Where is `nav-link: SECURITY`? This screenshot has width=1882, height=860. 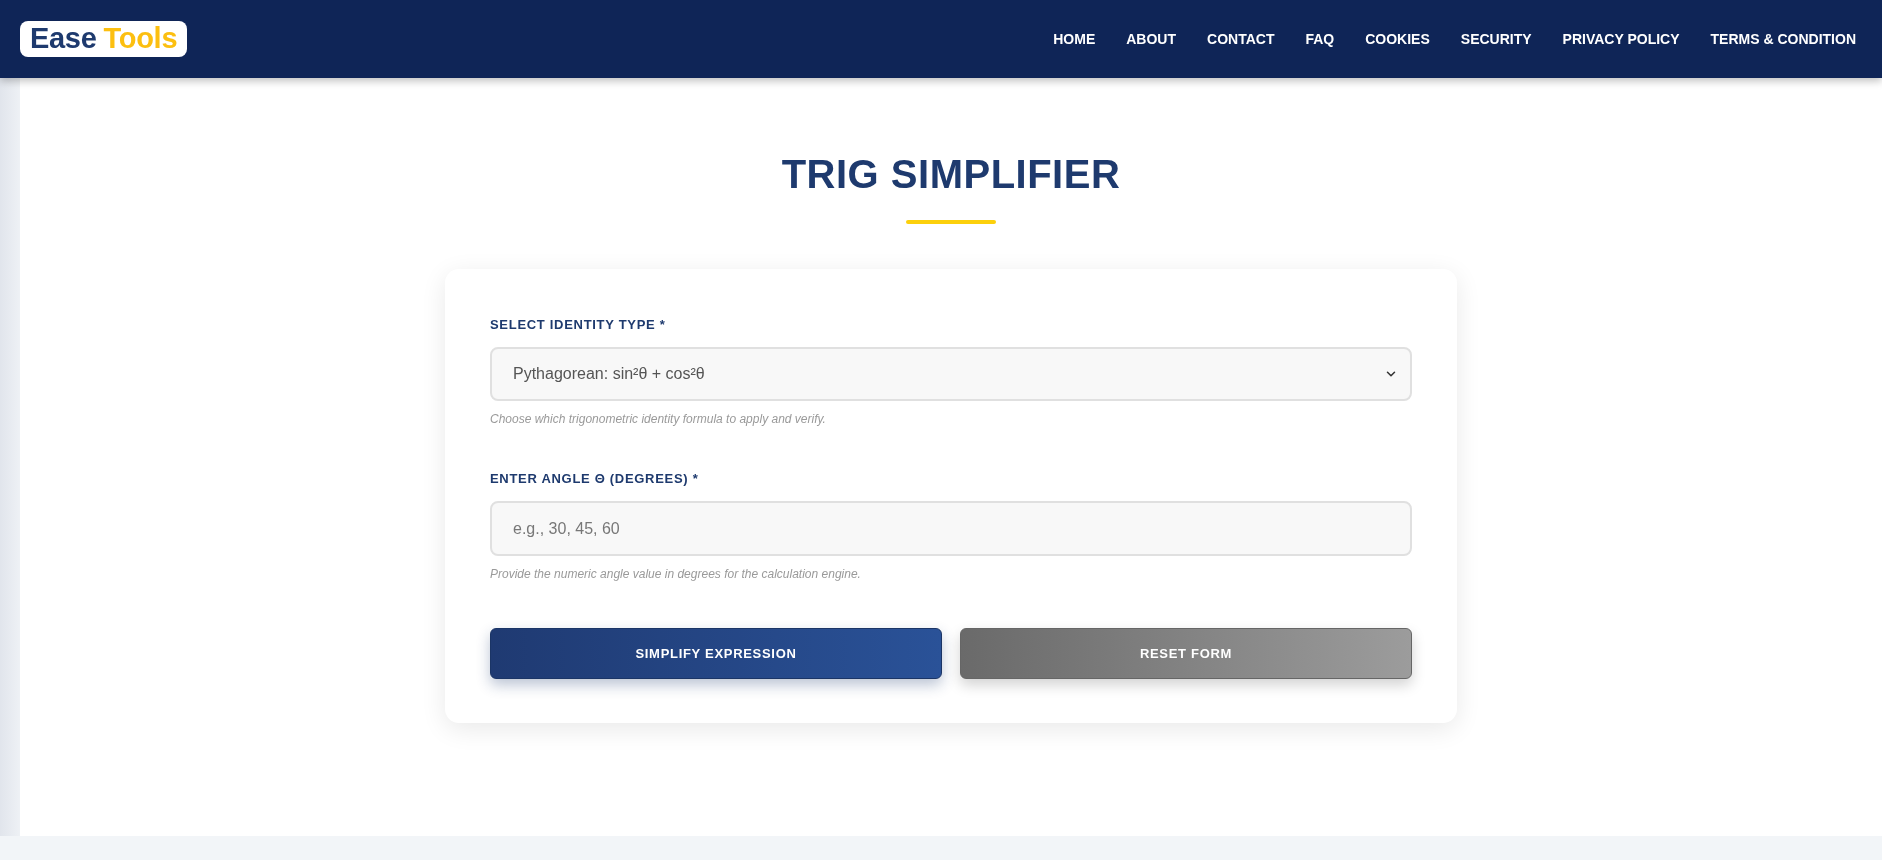
nav-link: SECURITY is located at coordinates (1496, 39).